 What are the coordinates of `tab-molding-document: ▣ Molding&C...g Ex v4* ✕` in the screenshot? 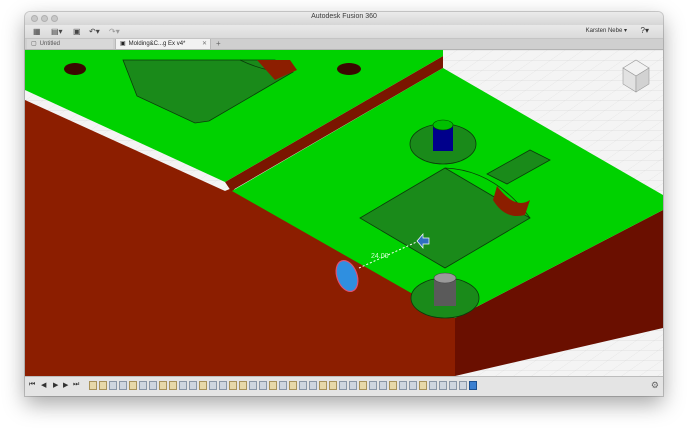 It's located at (163, 44).